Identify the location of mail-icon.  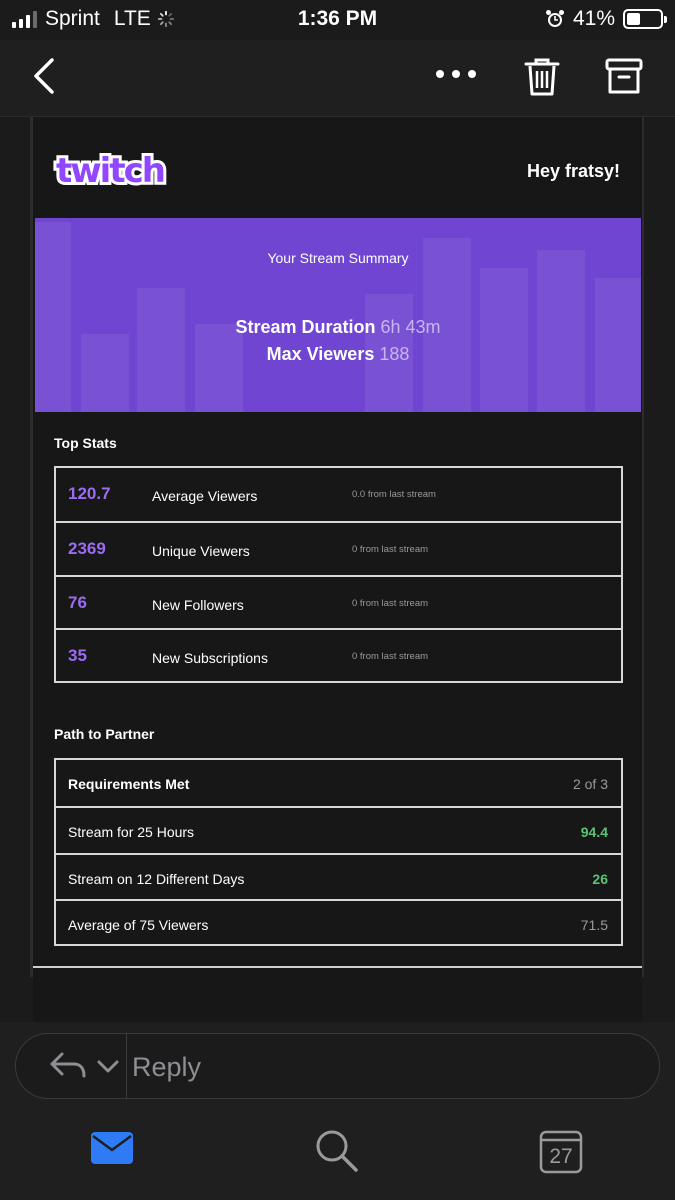
(112, 1148).